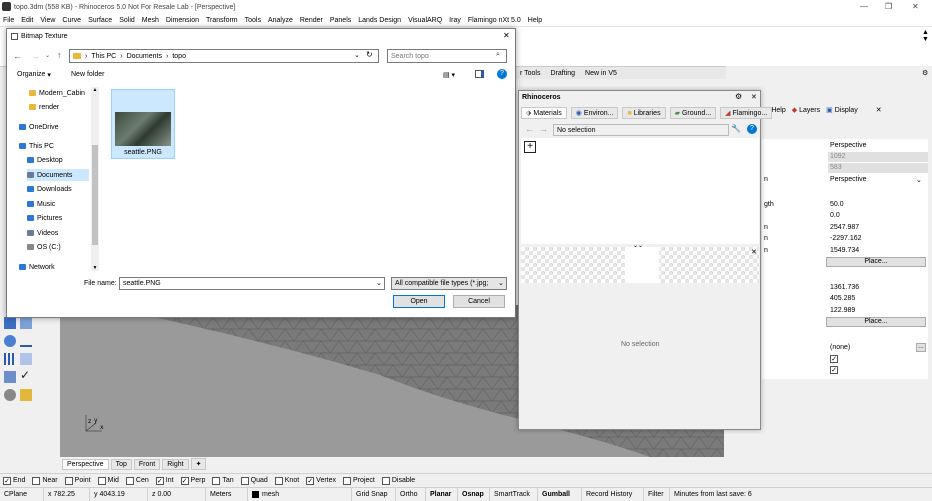 This screenshot has height=501, width=932. What do you see at coordinates (10, 377) in the screenshot?
I see `analyze-tool-icon` at bounding box center [10, 377].